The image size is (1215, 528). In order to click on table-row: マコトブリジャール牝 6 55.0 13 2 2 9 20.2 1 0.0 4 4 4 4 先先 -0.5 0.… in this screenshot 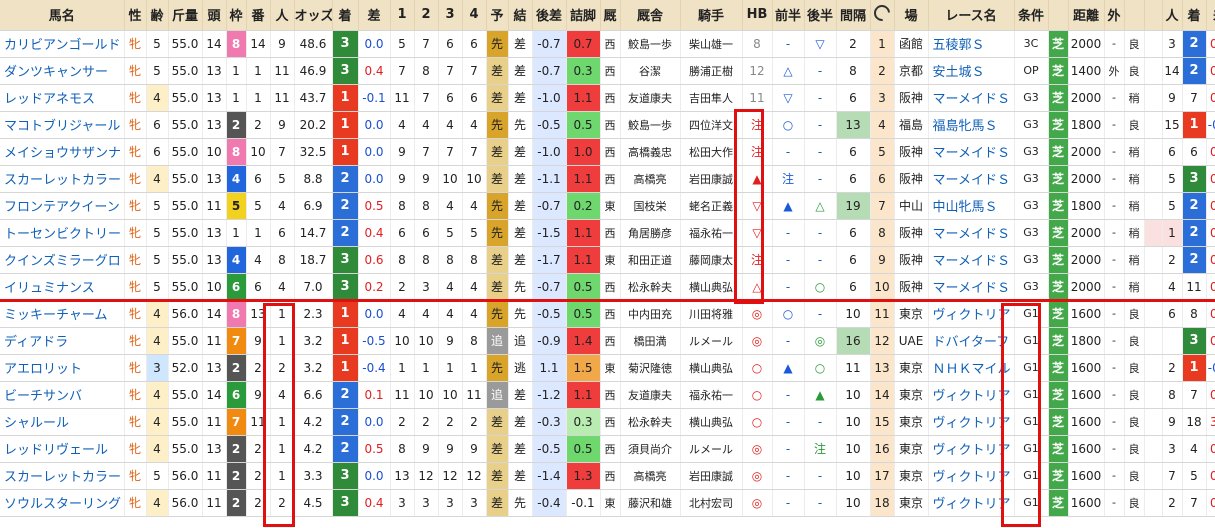, I will do `click(607, 125)`.